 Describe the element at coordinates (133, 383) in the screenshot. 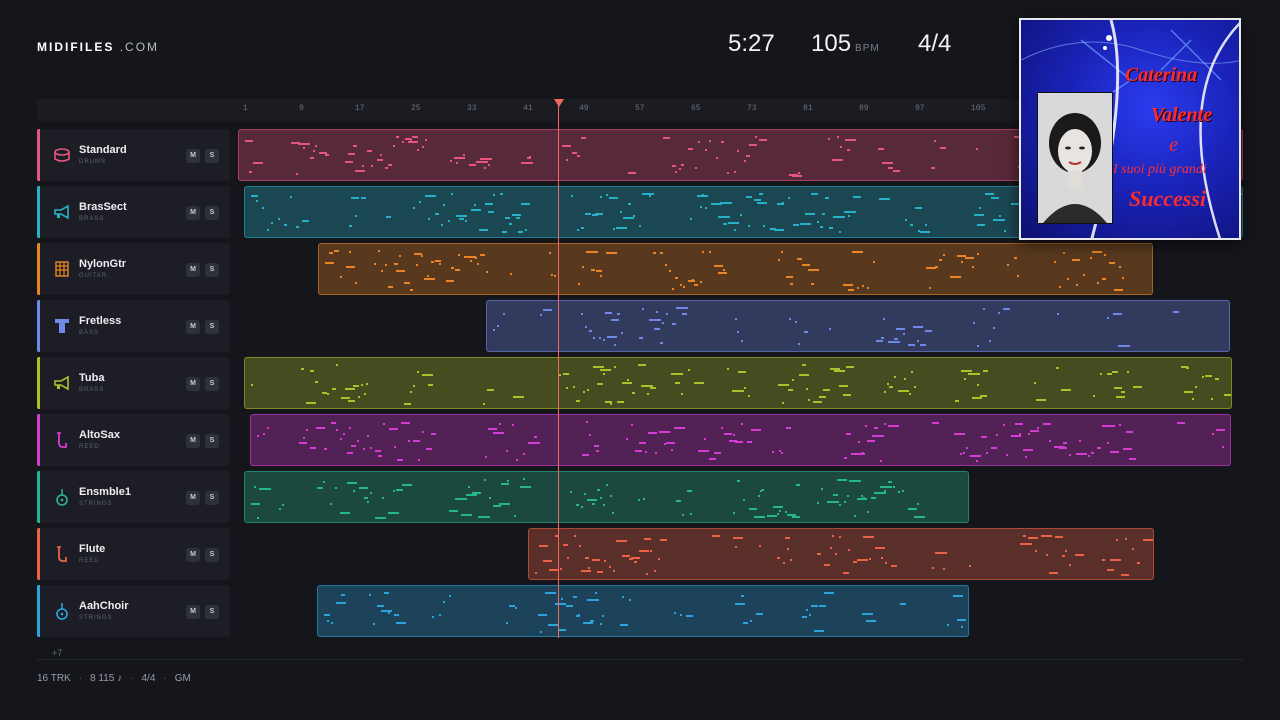

I see `track-row: Tuba BRASS M S` at that location.